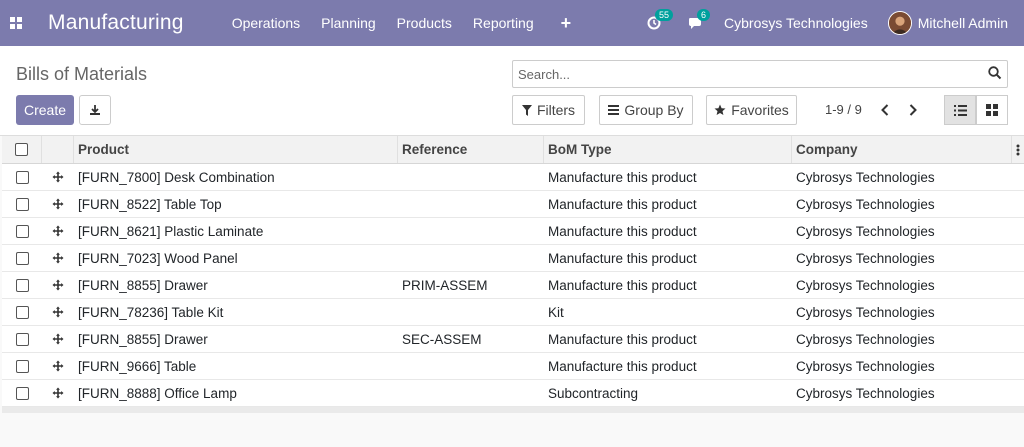 The image size is (1024, 447). I want to click on handle-header, so click(58, 149).